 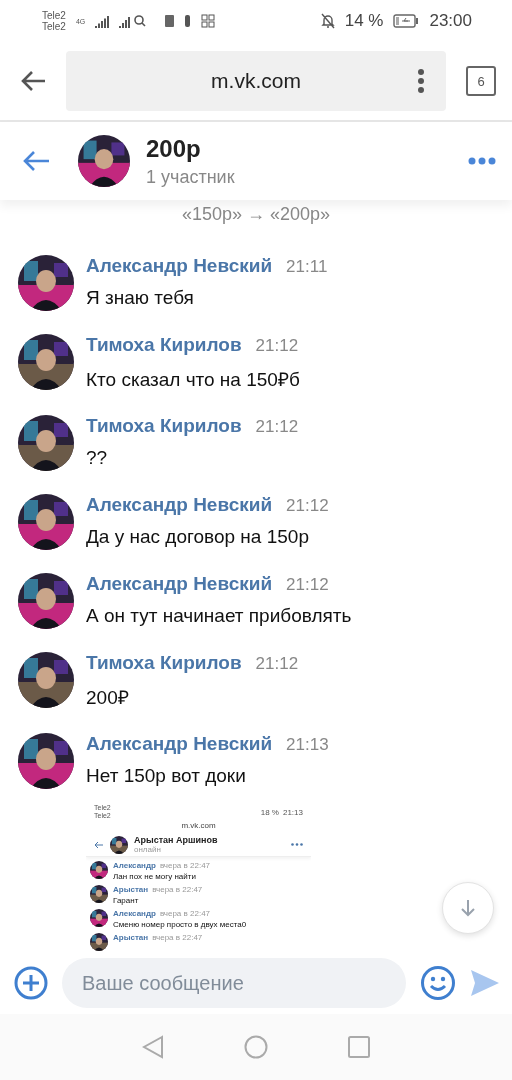 I want to click on service-message: «150р» → «200р», so click(x=256, y=214).